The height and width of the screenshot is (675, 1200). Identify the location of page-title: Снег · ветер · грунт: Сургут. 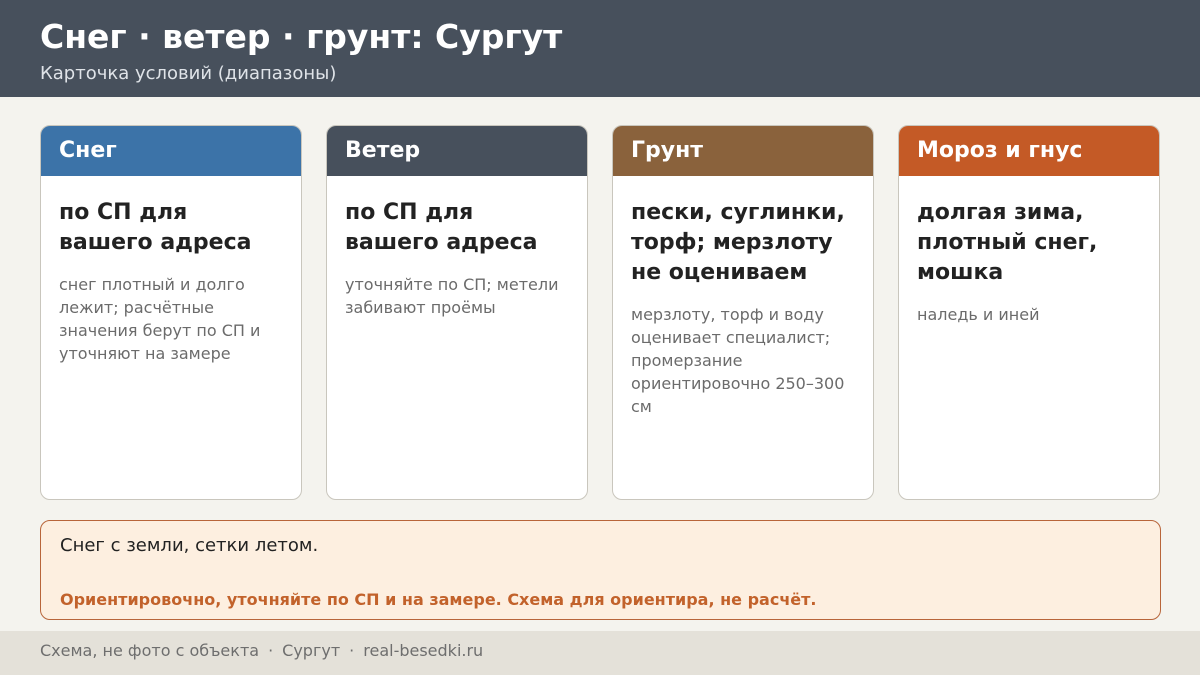
(301, 36).